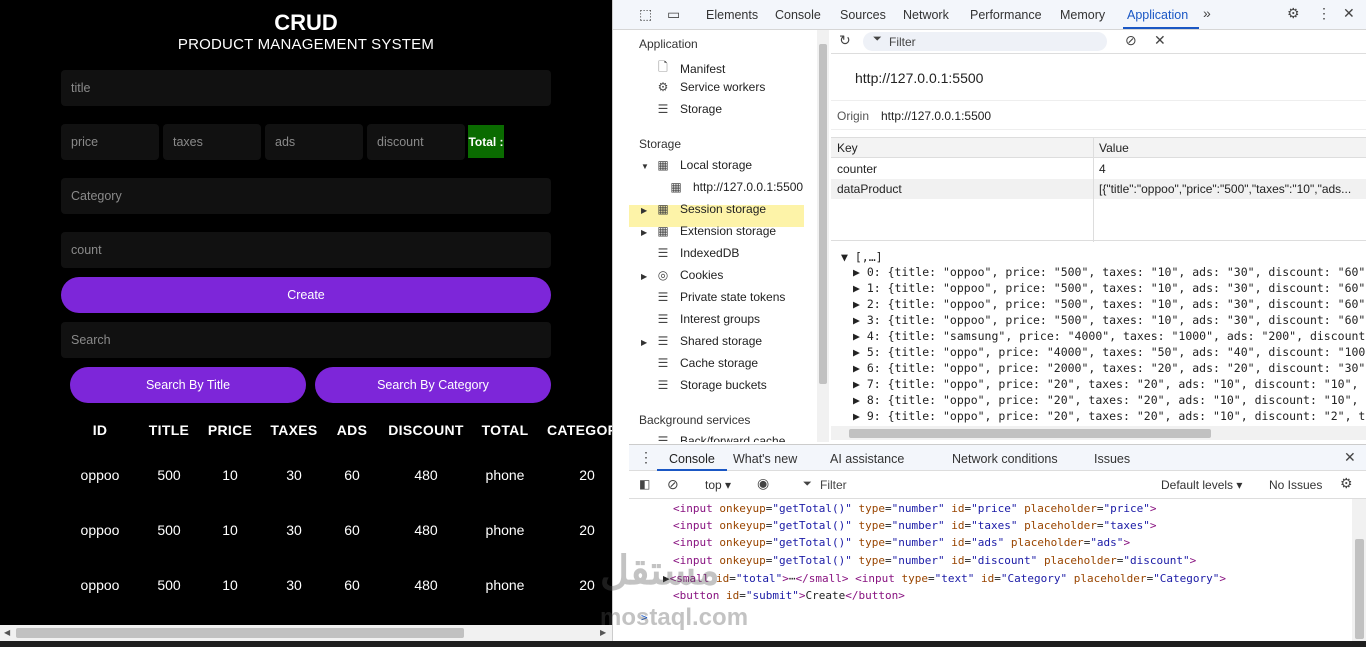  I want to click on sidebar-item-interest-groups: ☰ Interest groups, so click(708, 319).